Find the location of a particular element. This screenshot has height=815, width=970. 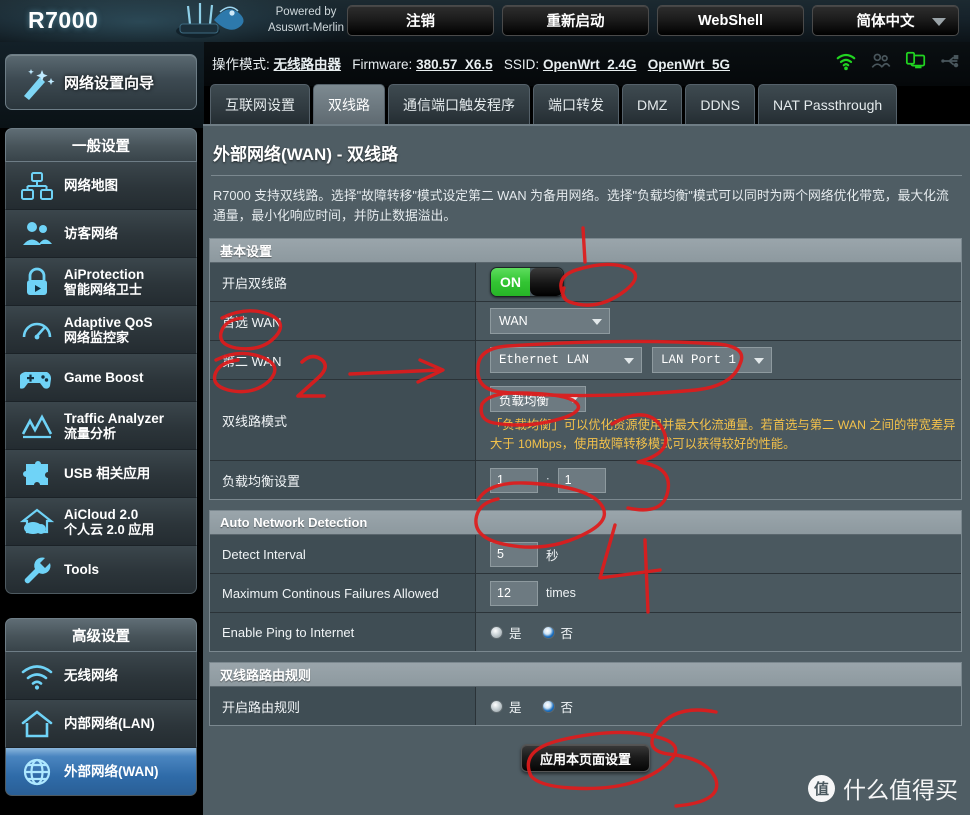

chart-icon is located at coordinates (37, 426).